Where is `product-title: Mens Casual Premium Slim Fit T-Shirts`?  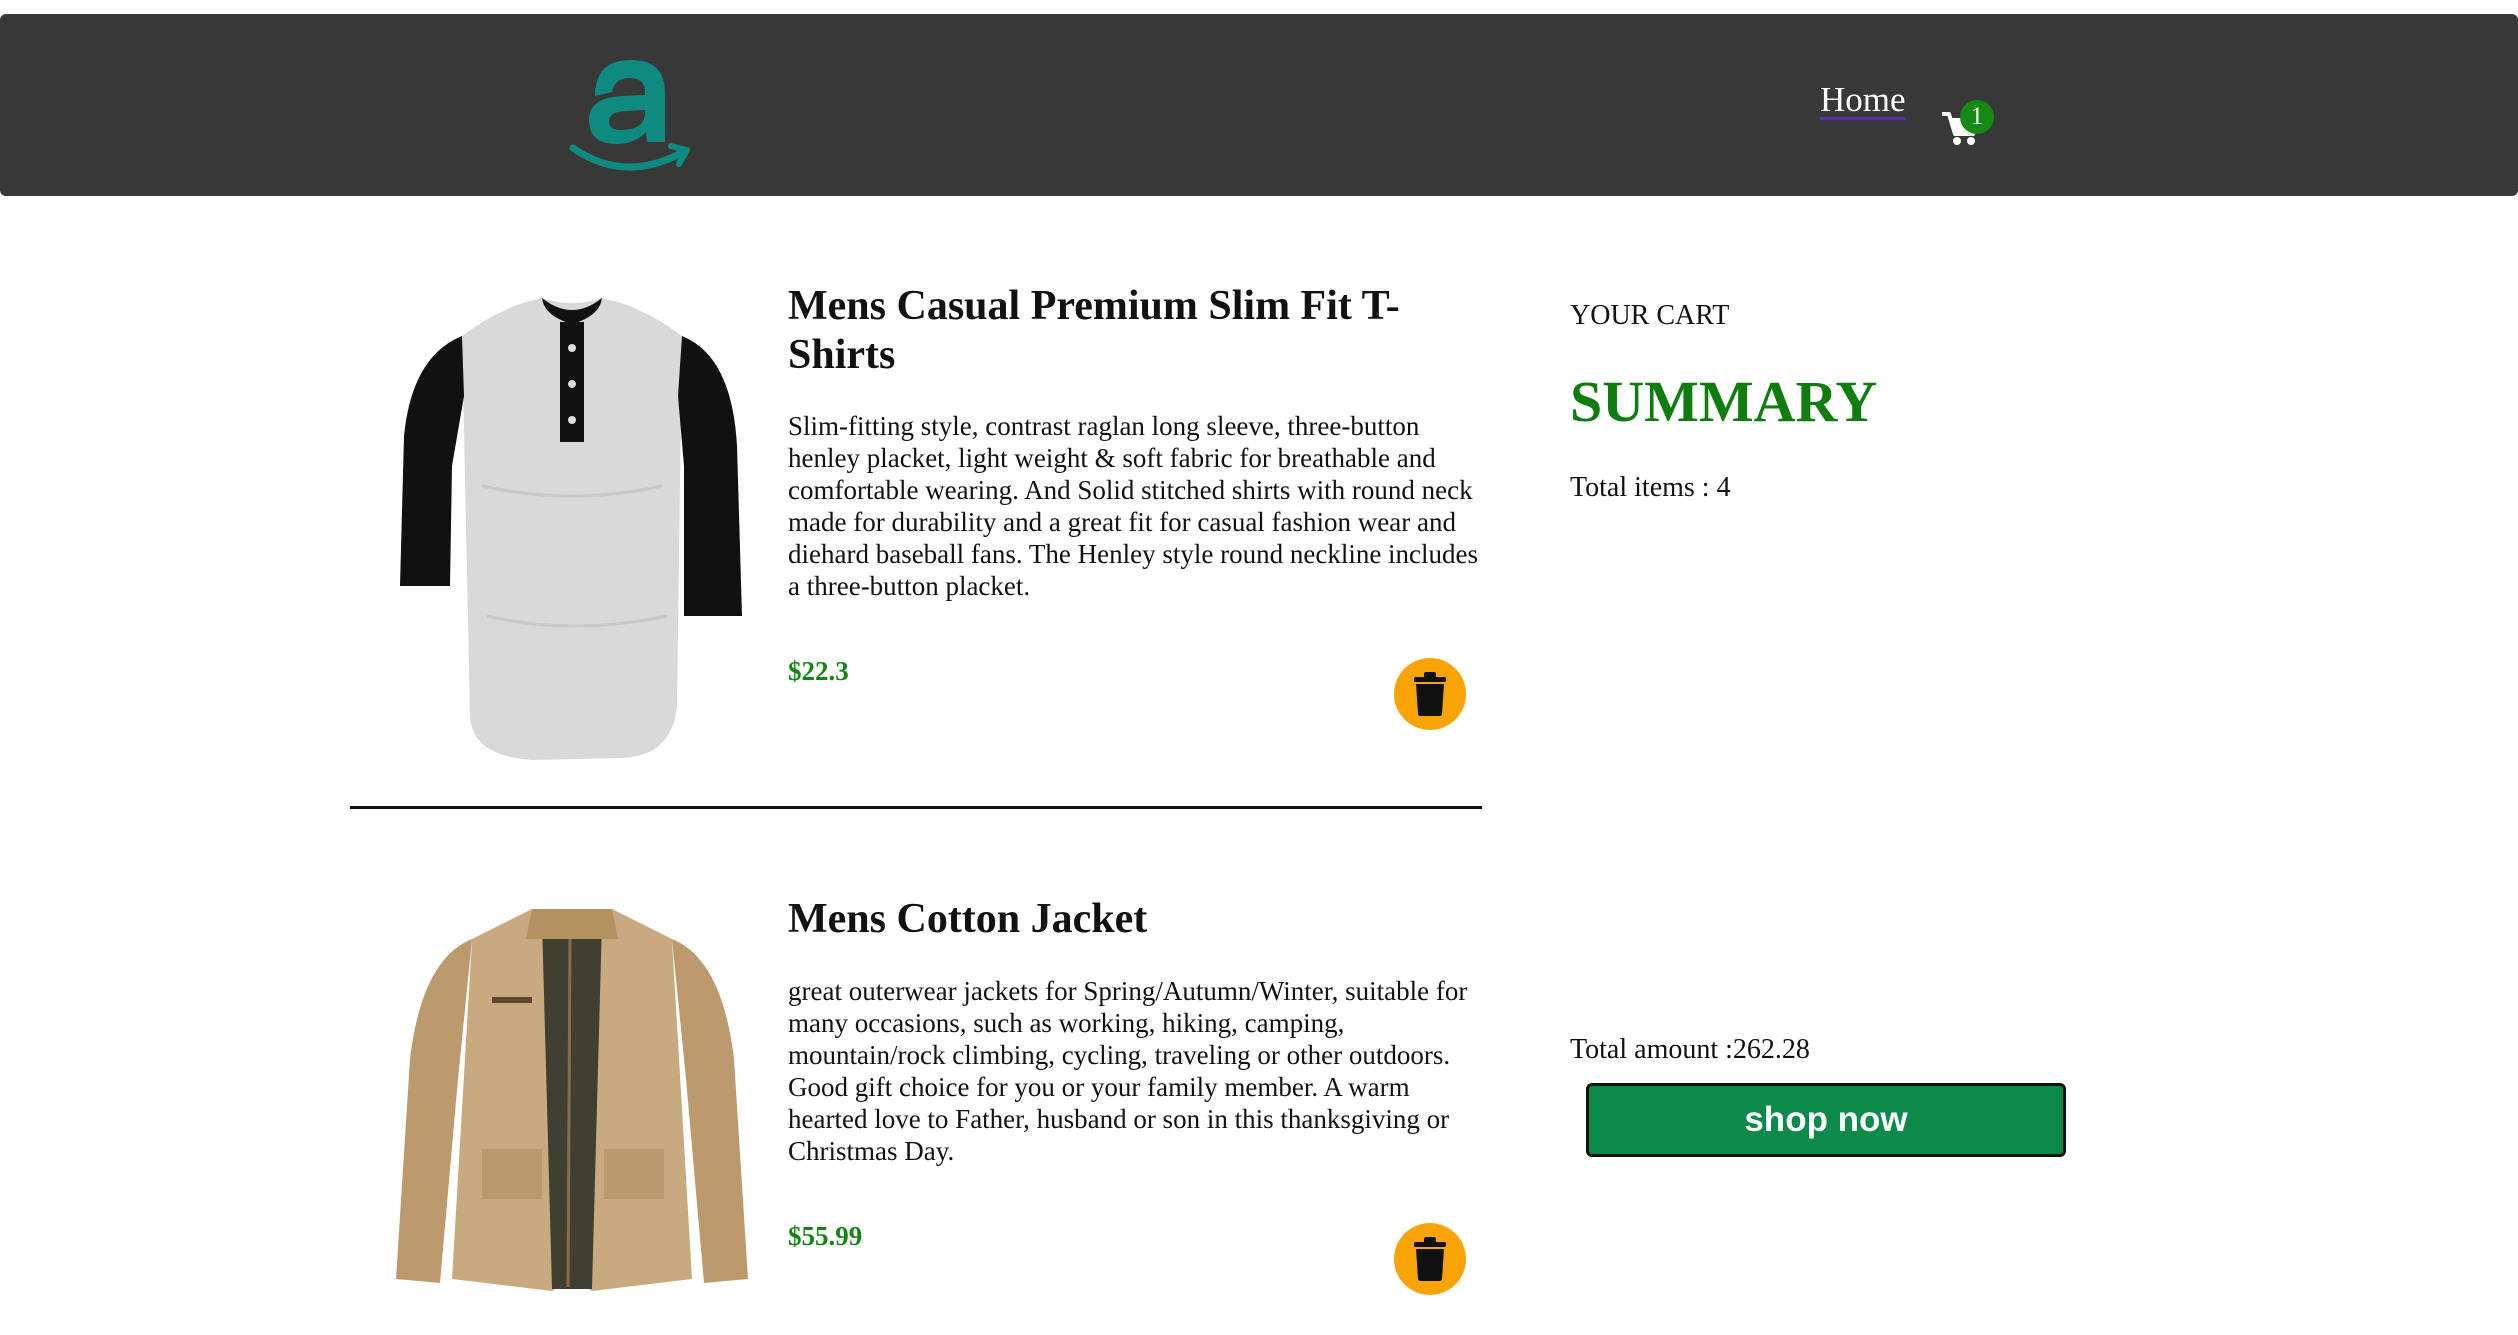 product-title: Mens Casual Premium Slim Fit T-Shirts is located at coordinates (1094, 330).